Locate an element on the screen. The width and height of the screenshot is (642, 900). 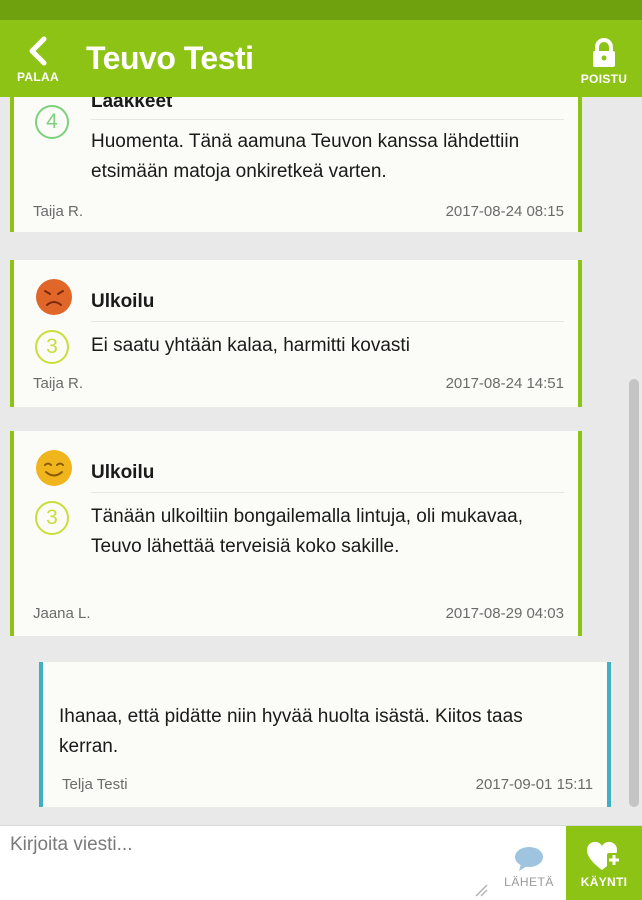
scrollbar-thumb is located at coordinates (634, 593).